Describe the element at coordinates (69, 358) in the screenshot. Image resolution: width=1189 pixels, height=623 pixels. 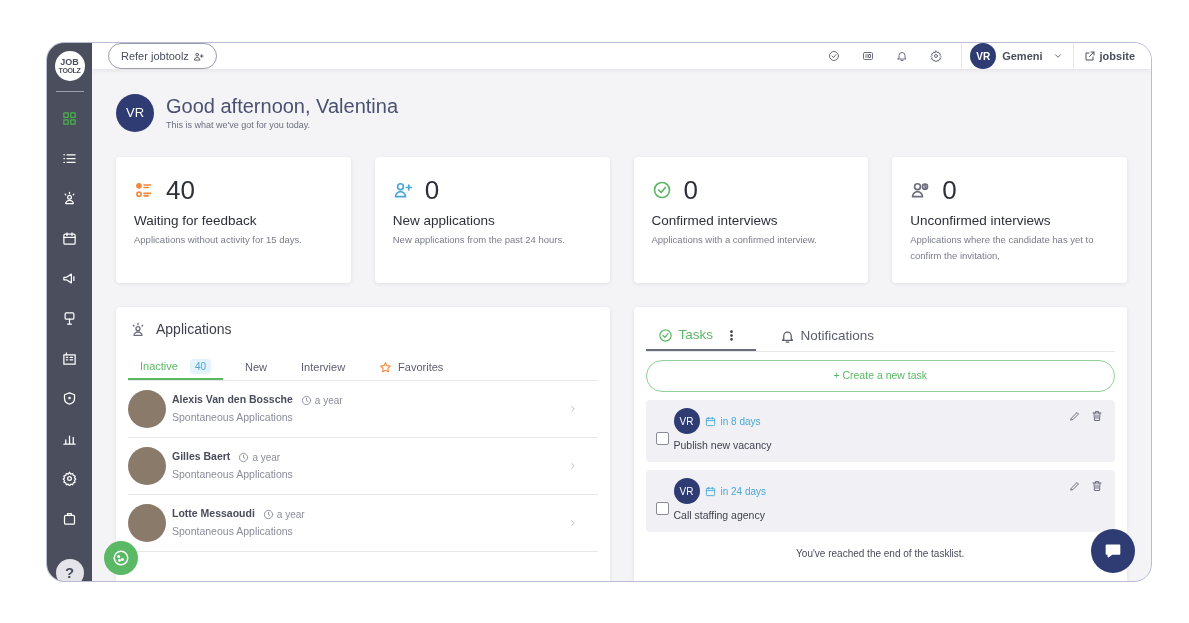
I see `building-icon` at that location.